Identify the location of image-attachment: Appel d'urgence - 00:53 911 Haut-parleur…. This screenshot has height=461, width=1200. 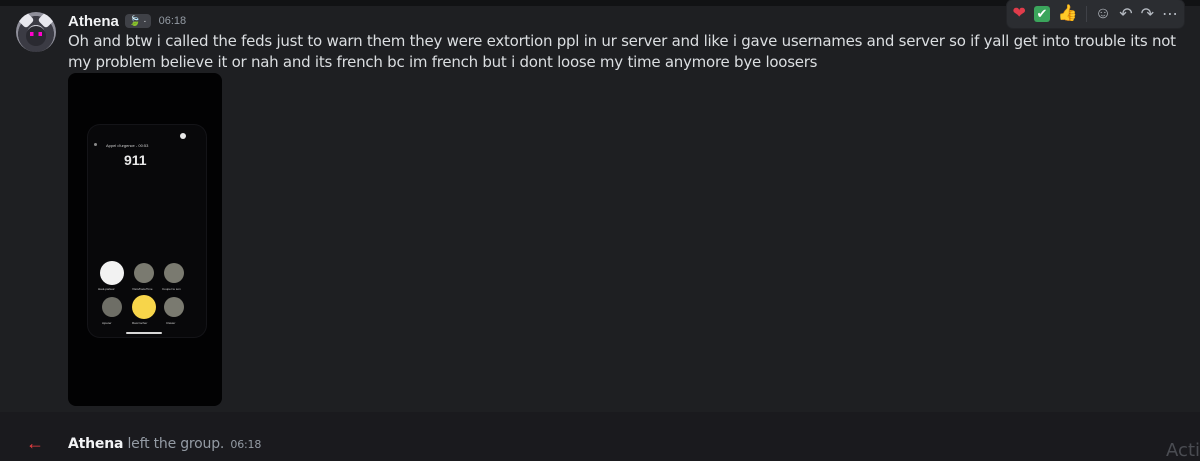
(145, 239).